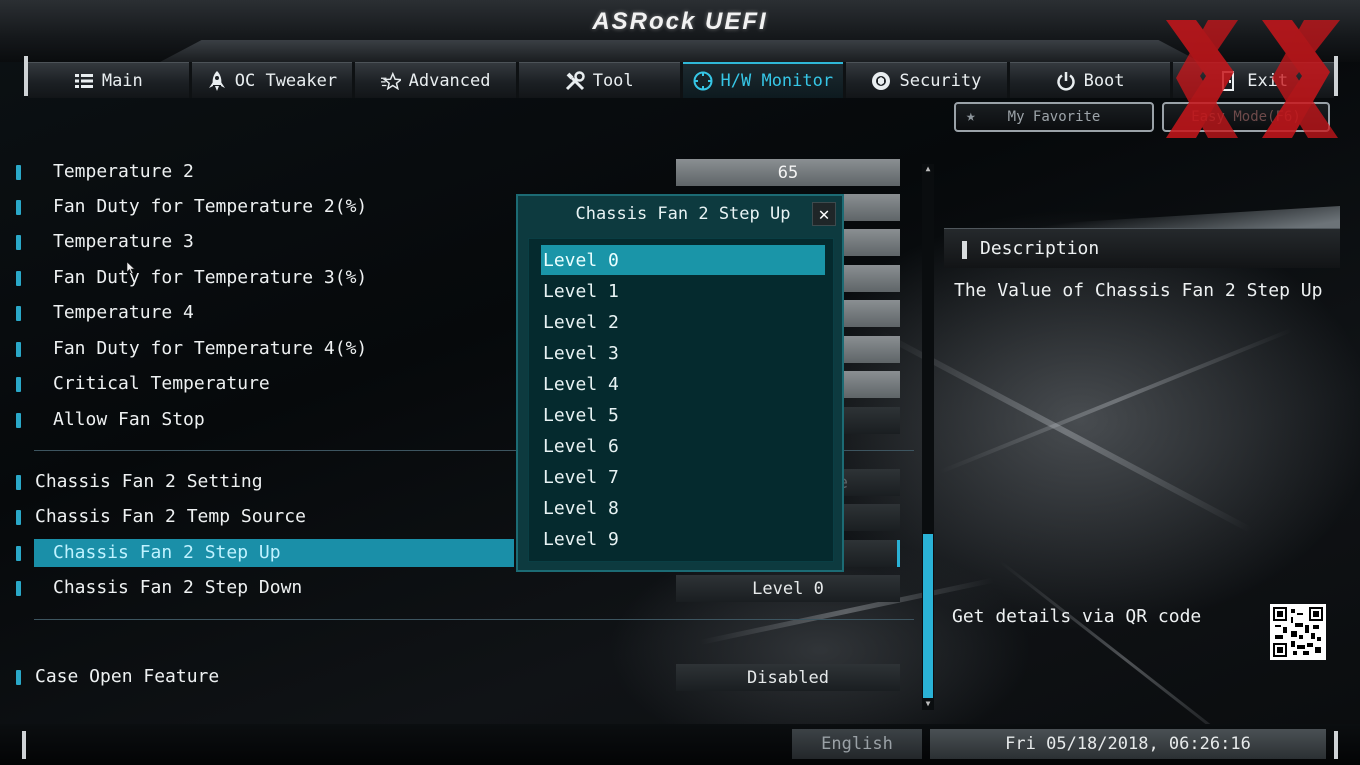 The height and width of the screenshot is (765, 1360). I want to click on list-icon, so click(84, 81).